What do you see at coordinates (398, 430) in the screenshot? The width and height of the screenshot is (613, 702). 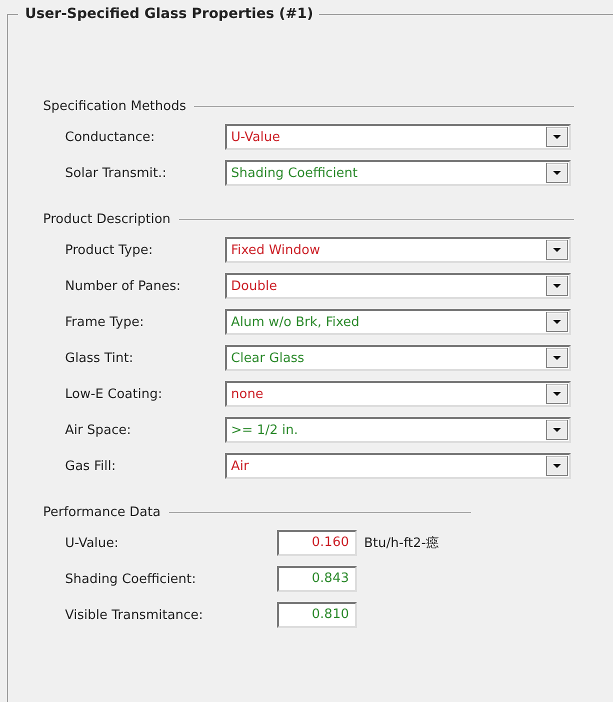 I see `dropdown: >= 1/2 in.` at bounding box center [398, 430].